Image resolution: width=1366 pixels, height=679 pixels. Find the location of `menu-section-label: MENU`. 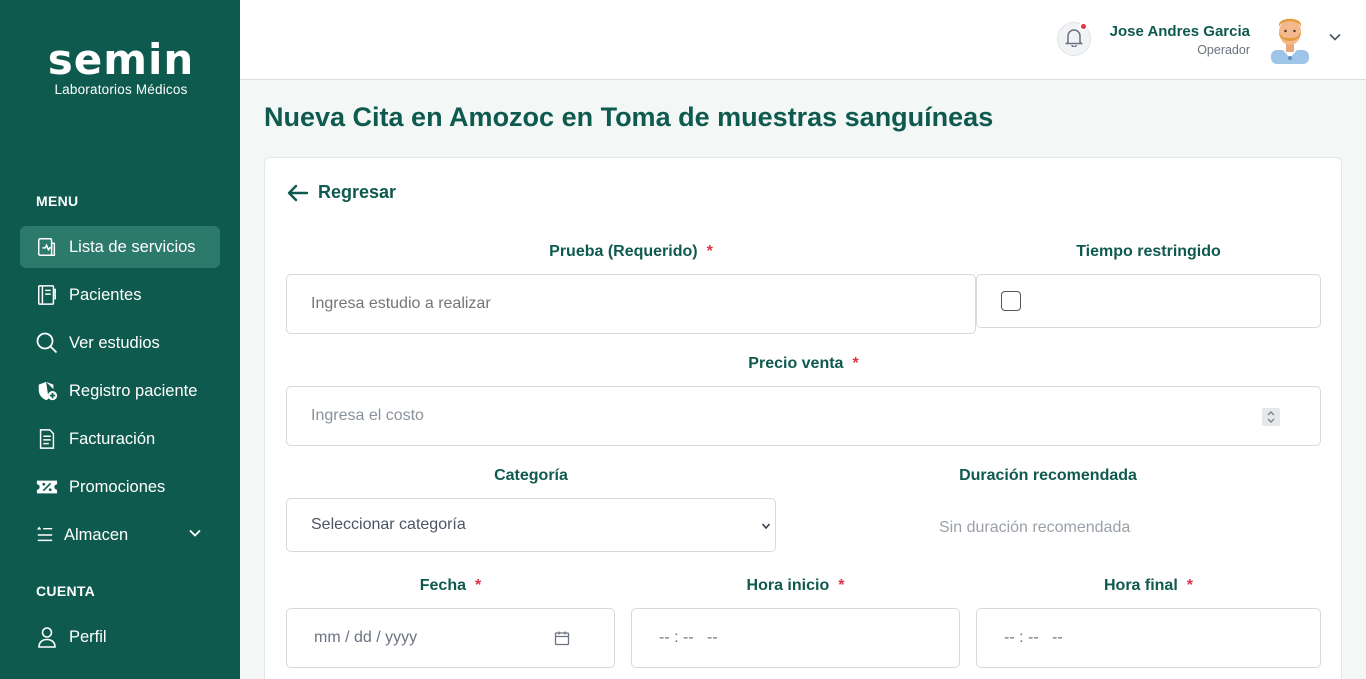

menu-section-label: MENU is located at coordinates (57, 201).